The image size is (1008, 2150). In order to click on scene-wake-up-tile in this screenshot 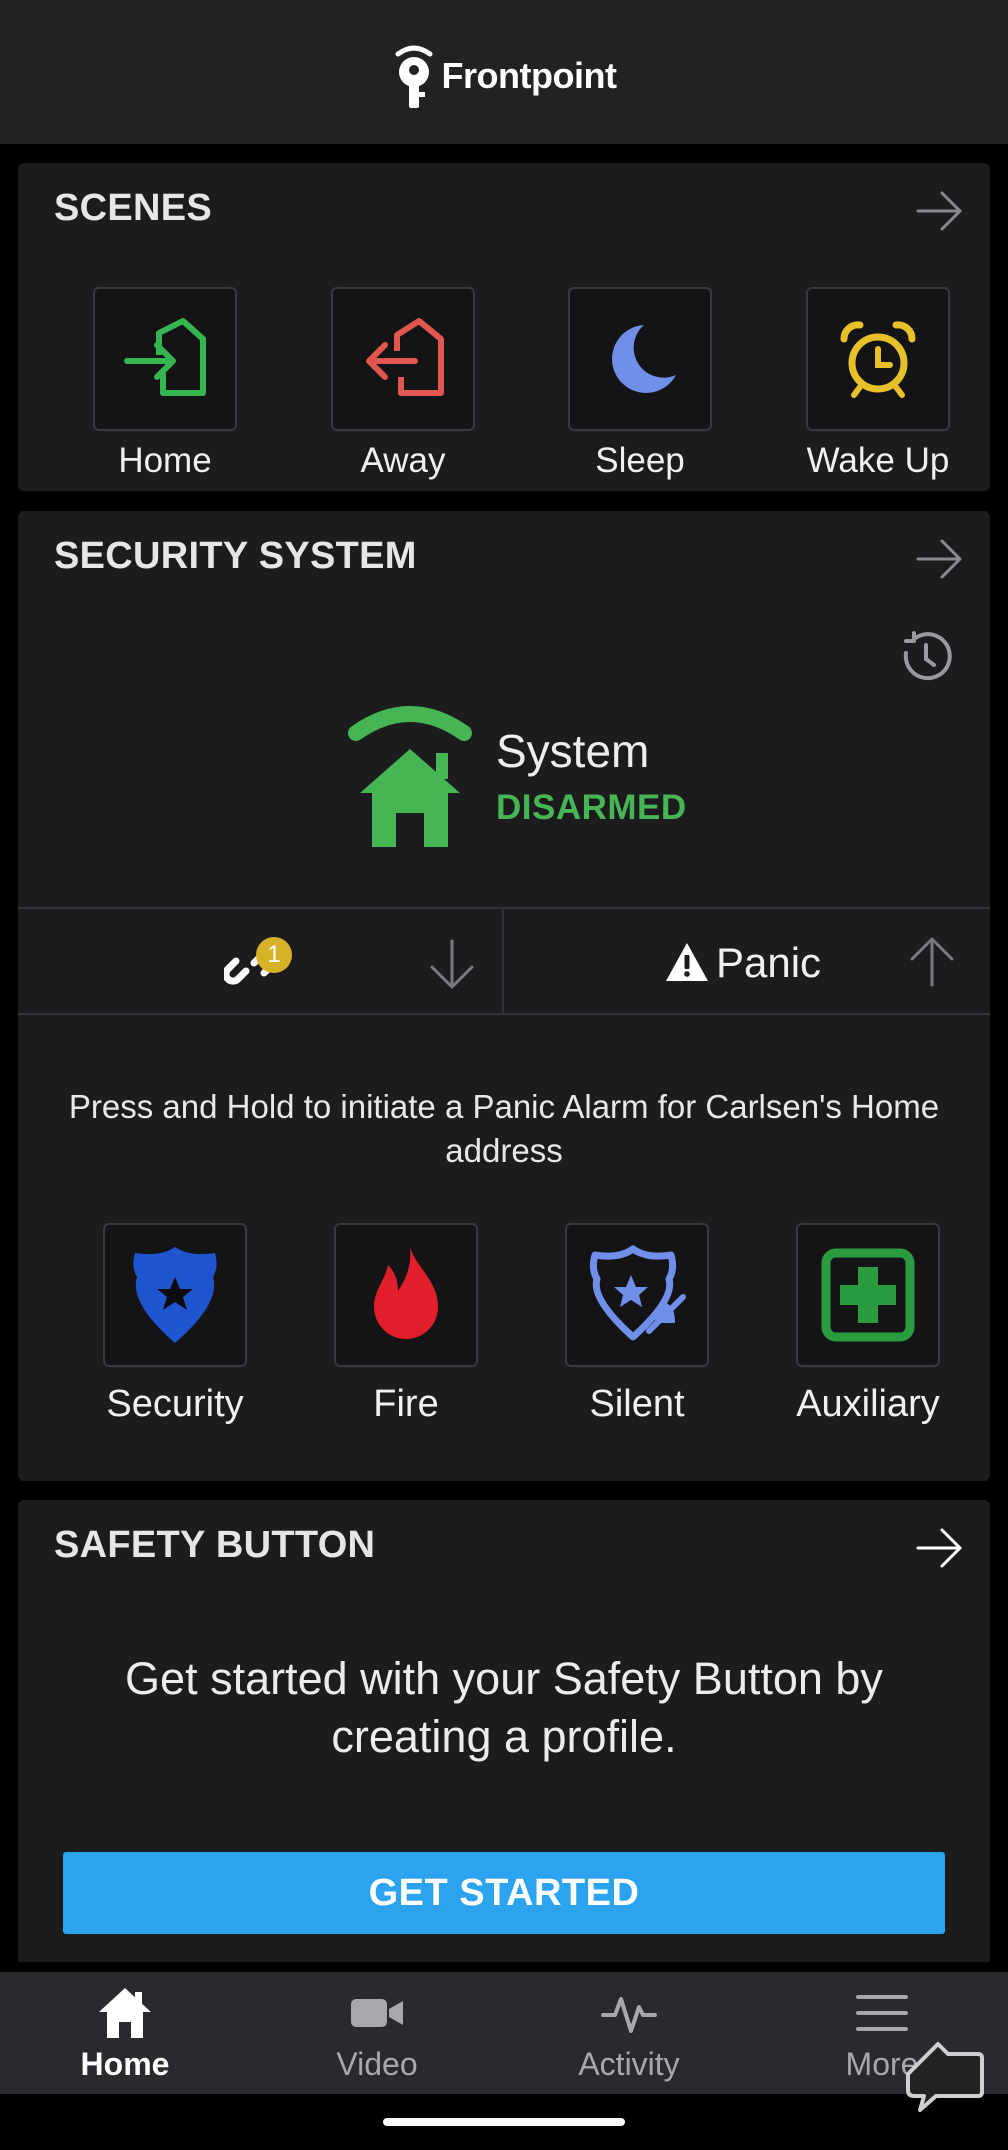, I will do `click(878, 359)`.